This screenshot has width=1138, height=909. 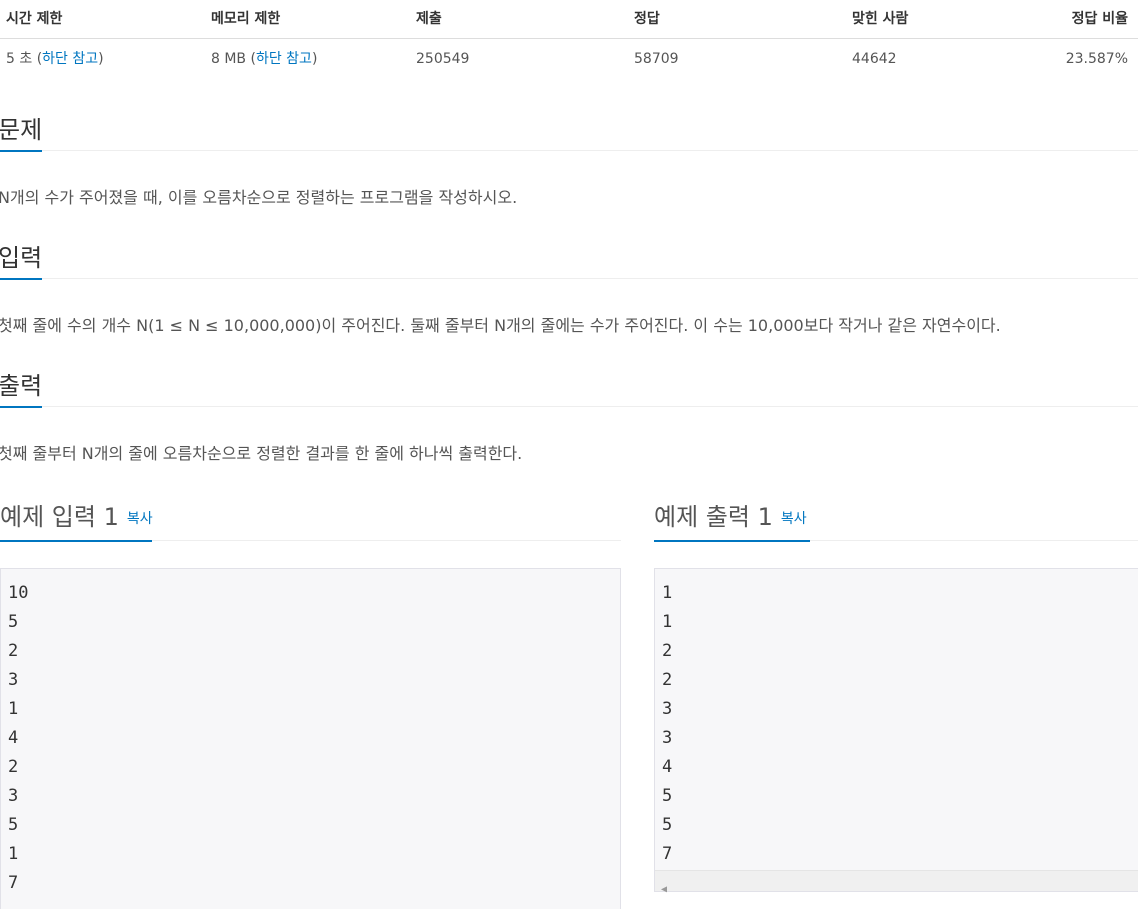 I want to click on input-title-underline, so click(x=21, y=279).